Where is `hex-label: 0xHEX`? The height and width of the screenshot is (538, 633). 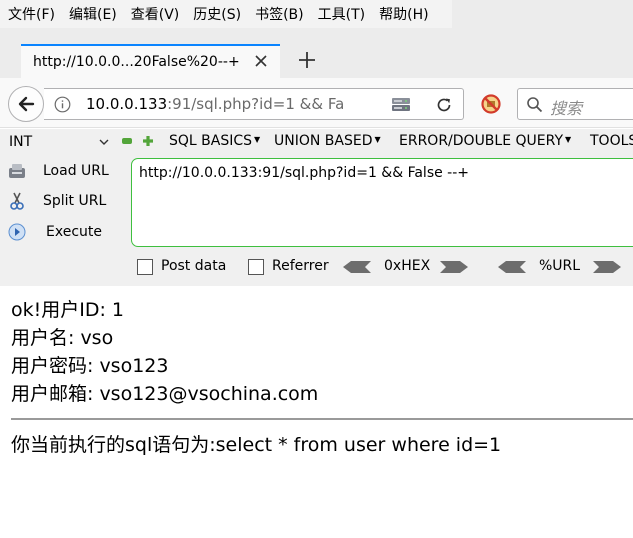
hex-label: 0xHEX is located at coordinates (407, 266).